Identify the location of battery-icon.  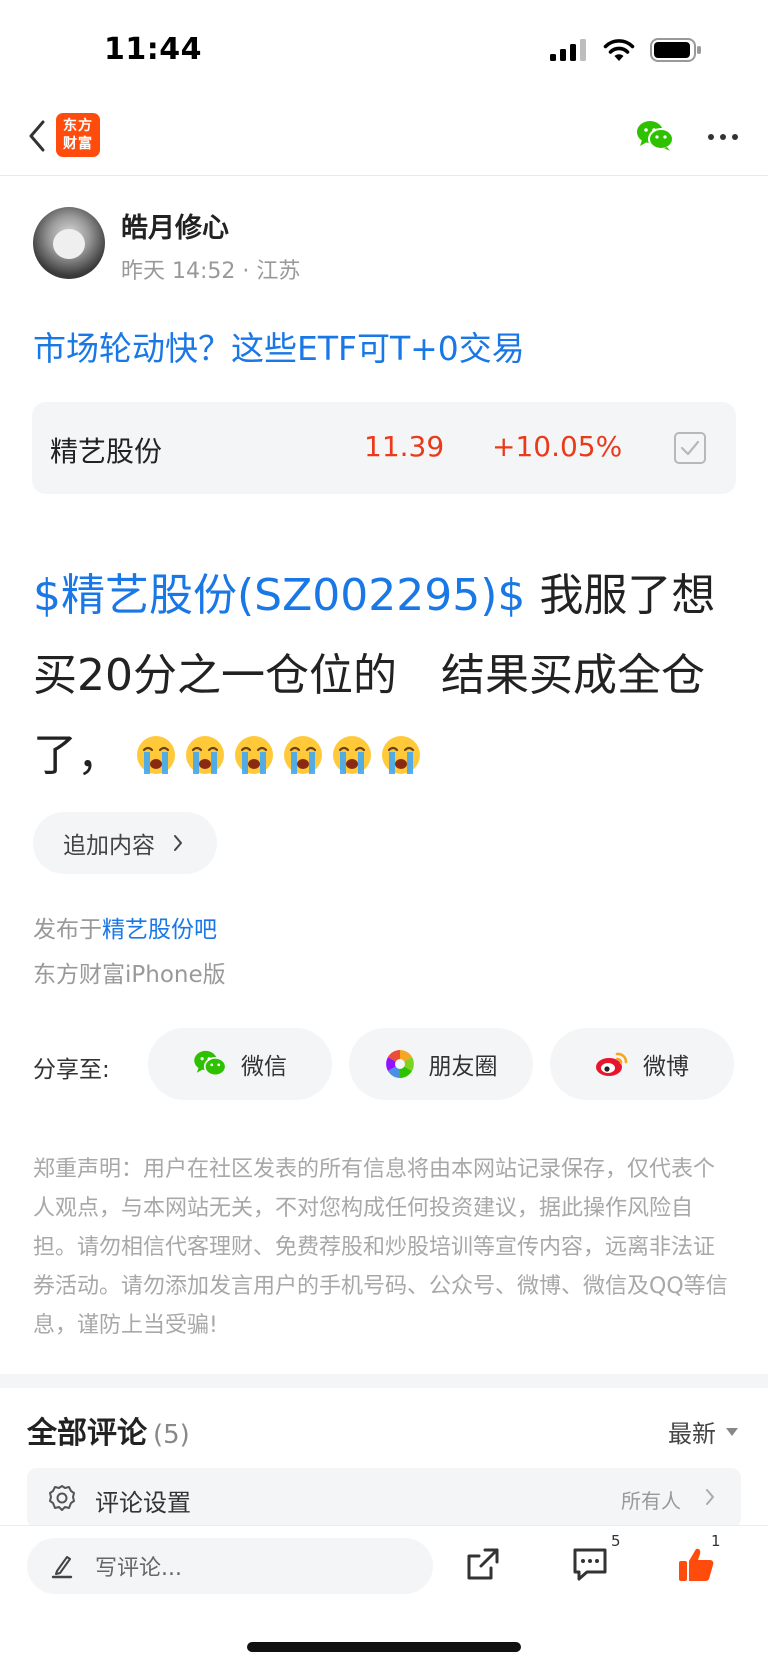
(675, 50).